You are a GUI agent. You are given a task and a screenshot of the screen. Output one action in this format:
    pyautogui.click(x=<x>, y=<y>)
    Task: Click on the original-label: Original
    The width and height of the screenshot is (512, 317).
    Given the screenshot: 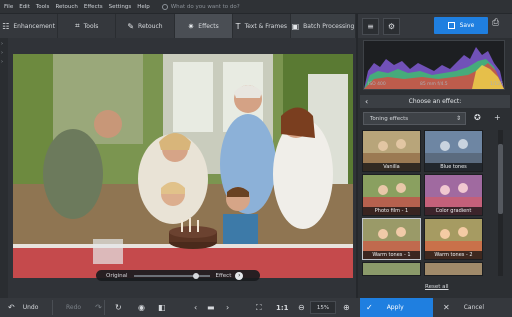 What is the action you would take?
    pyautogui.click(x=117, y=275)
    